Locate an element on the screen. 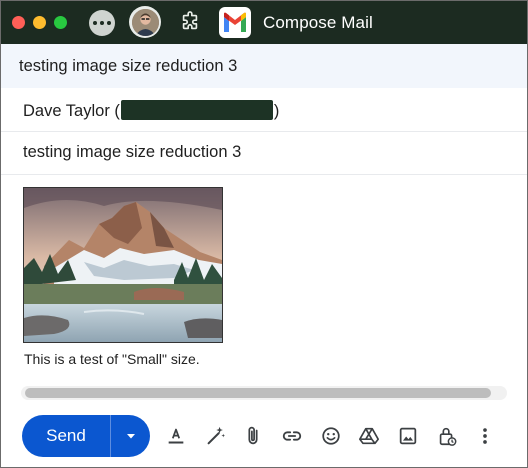 This screenshot has width=528, height=468. browser-menu-button is located at coordinates (102, 23).